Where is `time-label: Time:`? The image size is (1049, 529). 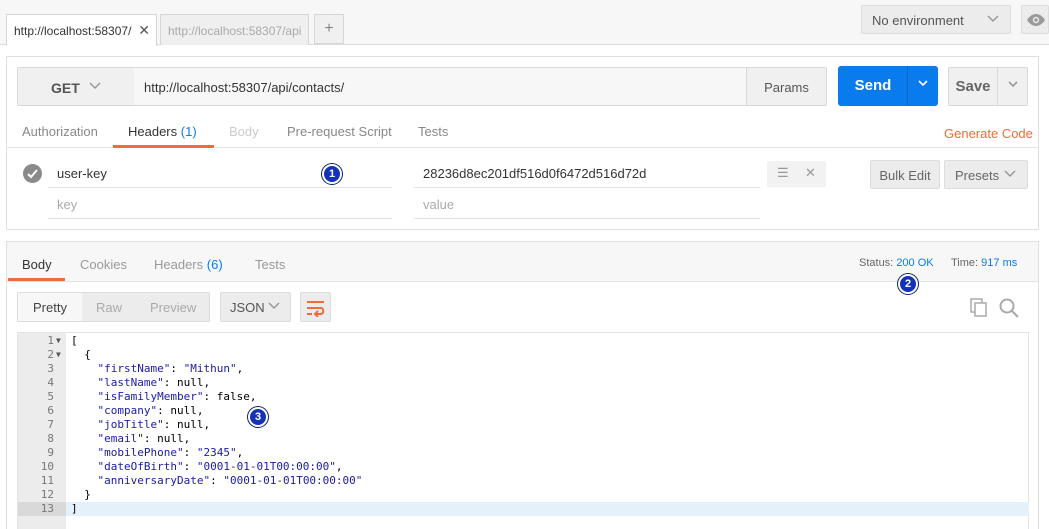 time-label: Time: is located at coordinates (965, 263).